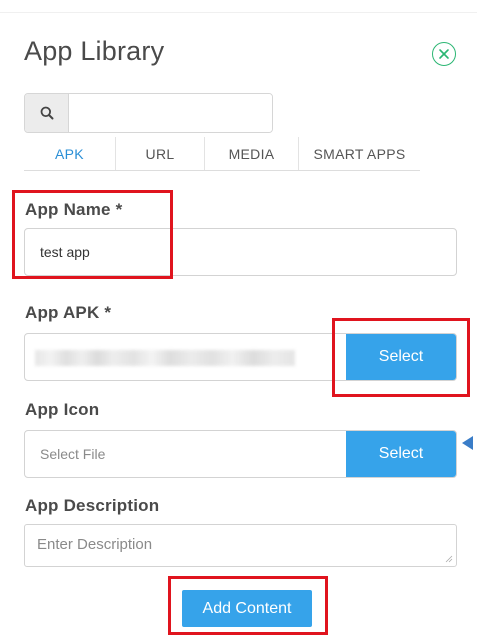  I want to click on close-button, so click(444, 54).